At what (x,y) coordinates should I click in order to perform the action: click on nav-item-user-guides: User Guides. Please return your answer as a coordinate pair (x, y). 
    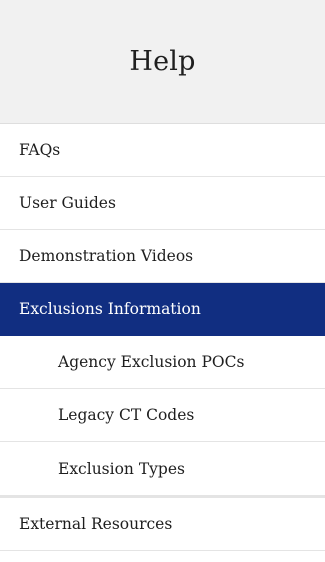
    Looking at the image, I should click on (162, 203).